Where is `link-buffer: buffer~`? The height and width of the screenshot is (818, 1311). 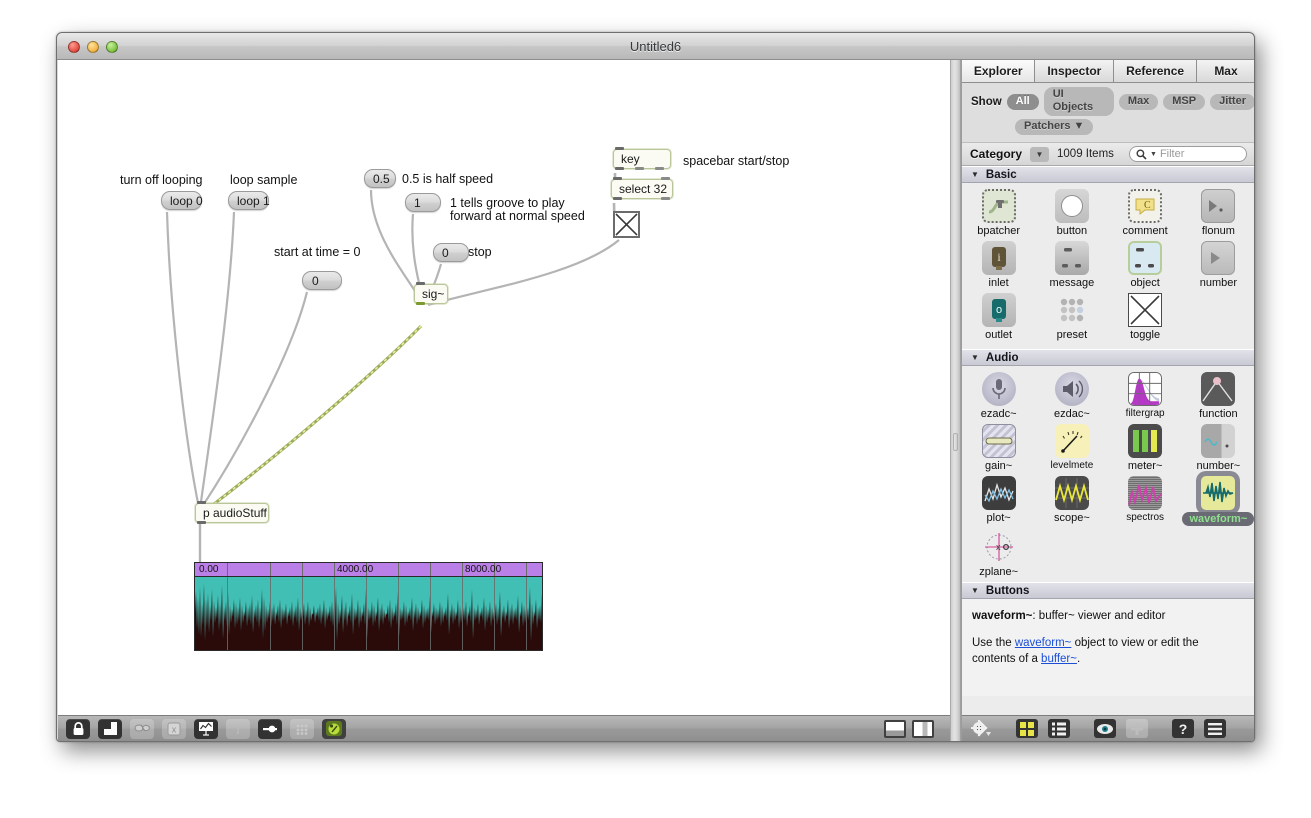 link-buffer: buffer~ is located at coordinates (1059, 659).